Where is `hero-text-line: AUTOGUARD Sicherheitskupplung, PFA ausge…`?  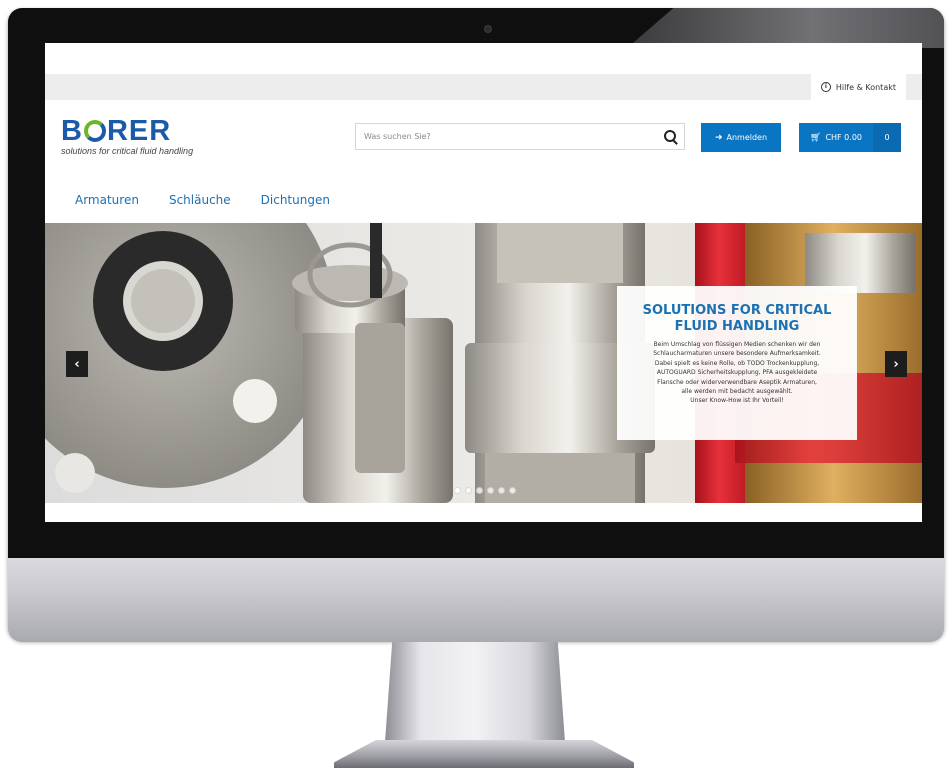 hero-text-line: AUTOGUARD Sicherheitskupplung, PFA ausge… is located at coordinates (737, 373).